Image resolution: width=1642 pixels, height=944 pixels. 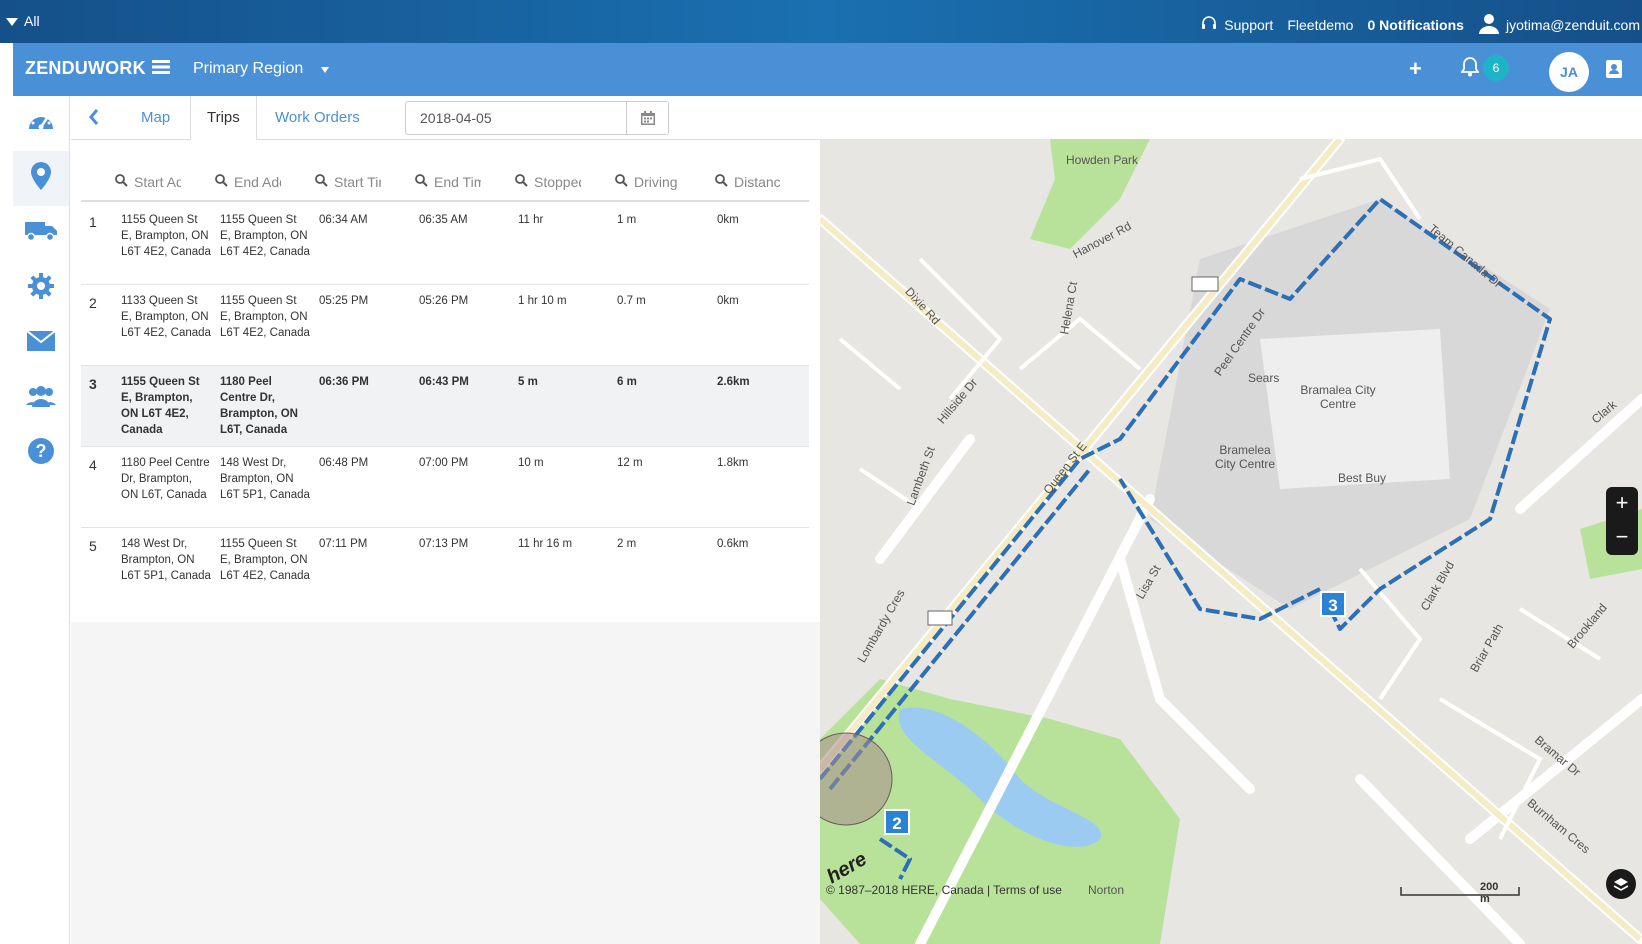 What do you see at coordinates (627, 382) in the screenshot?
I see `cell-driving: 6 m` at bounding box center [627, 382].